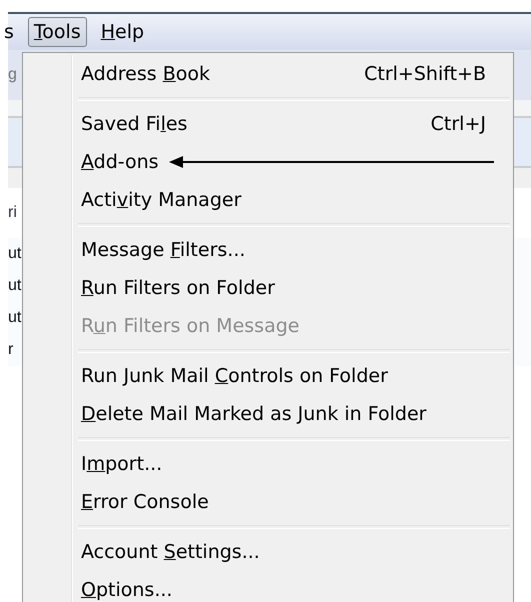 The height and width of the screenshot is (602, 531). What do you see at coordinates (268, 414) in the screenshot?
I see `menu-item: Delete Mail Marked as Junk in Folder` at bounding box center [268, 414].